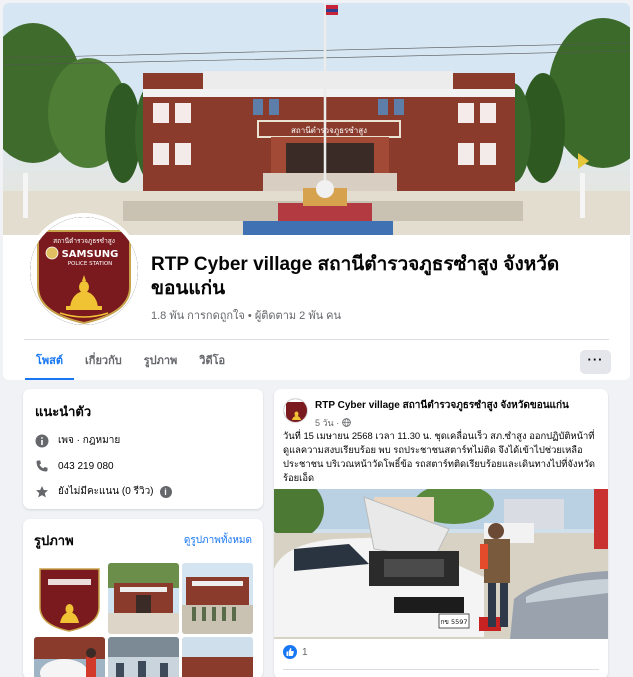  I want to click on globe-icon, so click(346, 422).